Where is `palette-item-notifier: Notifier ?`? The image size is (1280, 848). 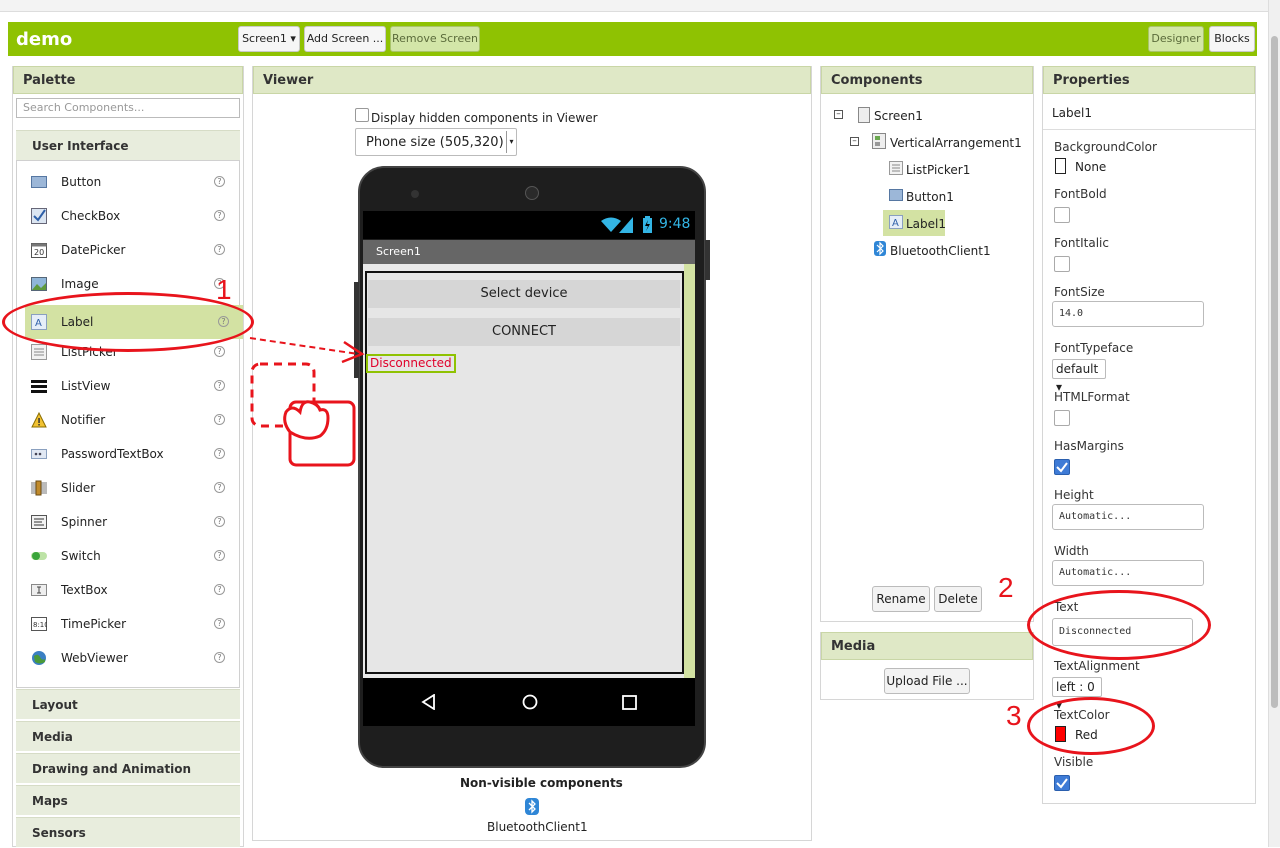 palette-item-notifier: Notifier ? is located at coordinates (128, 420).